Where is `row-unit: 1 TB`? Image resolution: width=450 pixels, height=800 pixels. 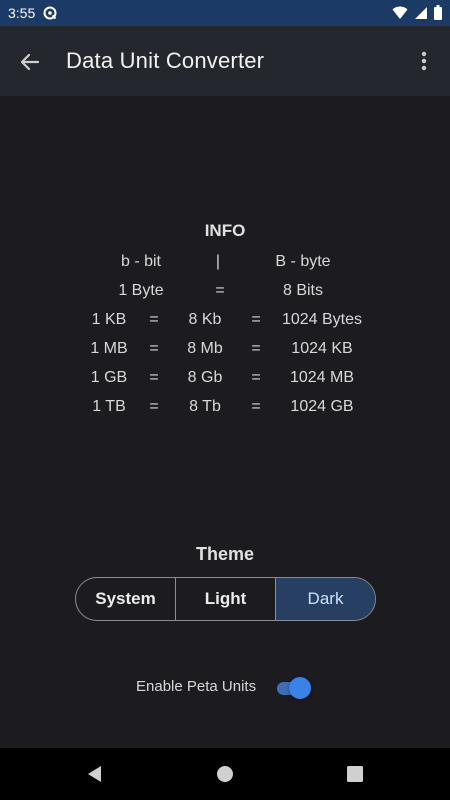
row-unit: 1 TB is located at coordinates (109, 406).